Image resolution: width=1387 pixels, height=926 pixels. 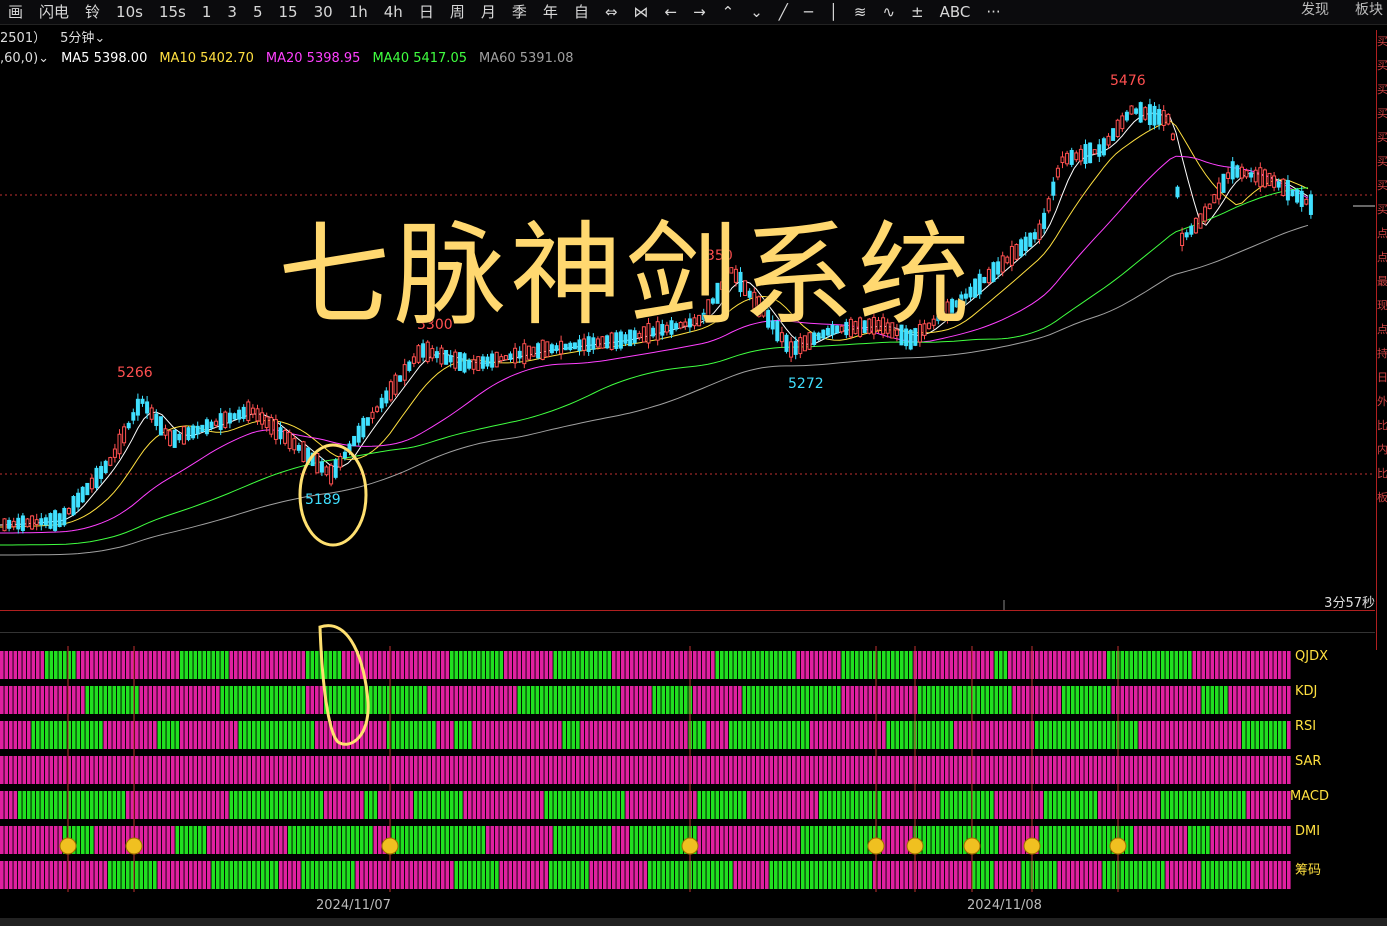 What do you see at coordinates (393, 12) in the screenshot?
I see `toolbar-item-11: 4h` at bounding box center [393, 12].